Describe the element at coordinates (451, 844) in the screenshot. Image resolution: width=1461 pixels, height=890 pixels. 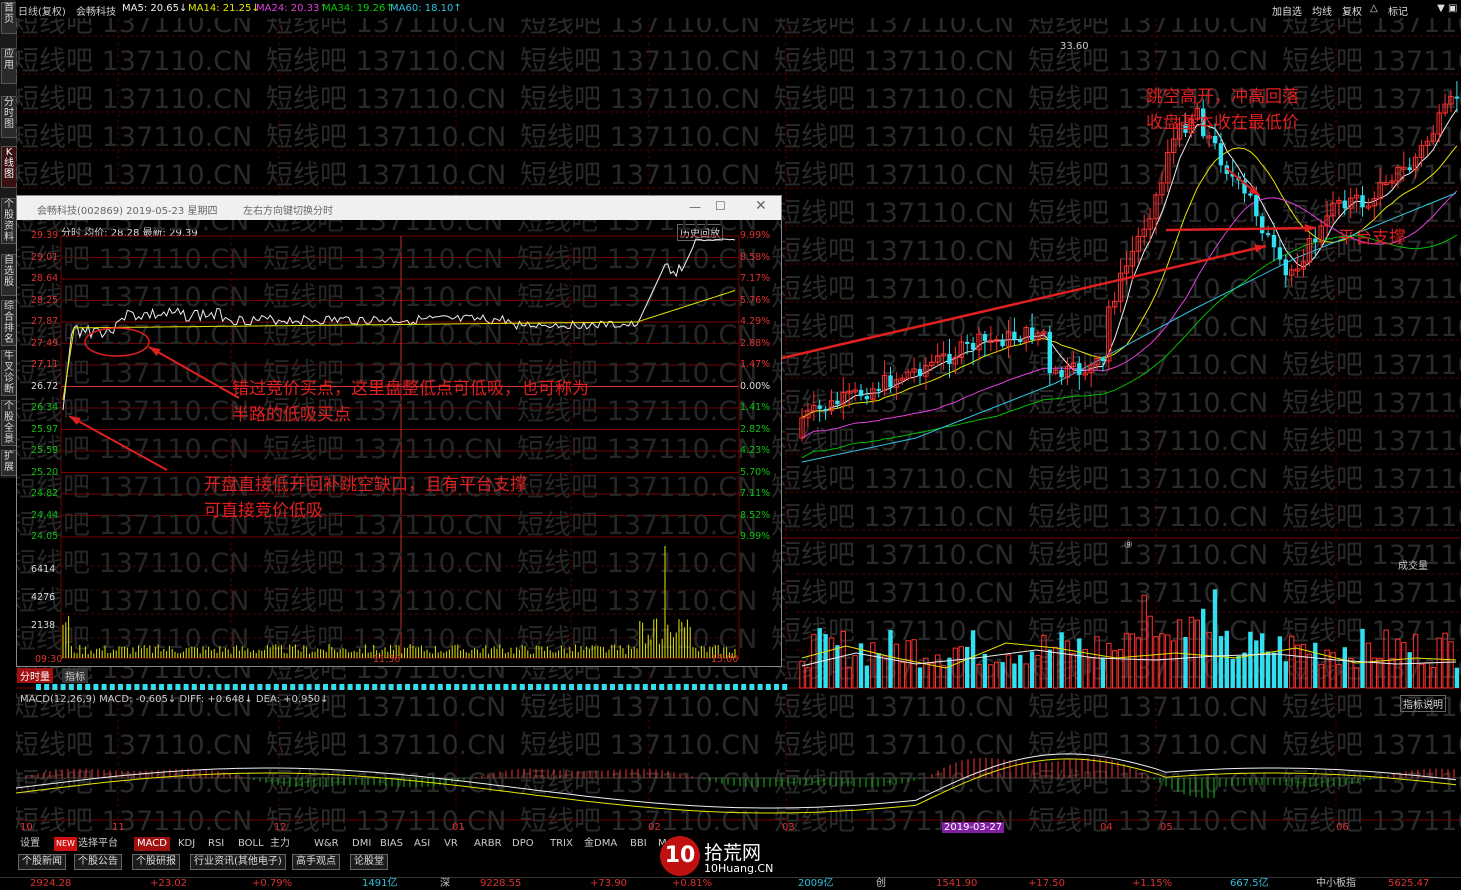
I see `indicator-tab: VR` at that location.